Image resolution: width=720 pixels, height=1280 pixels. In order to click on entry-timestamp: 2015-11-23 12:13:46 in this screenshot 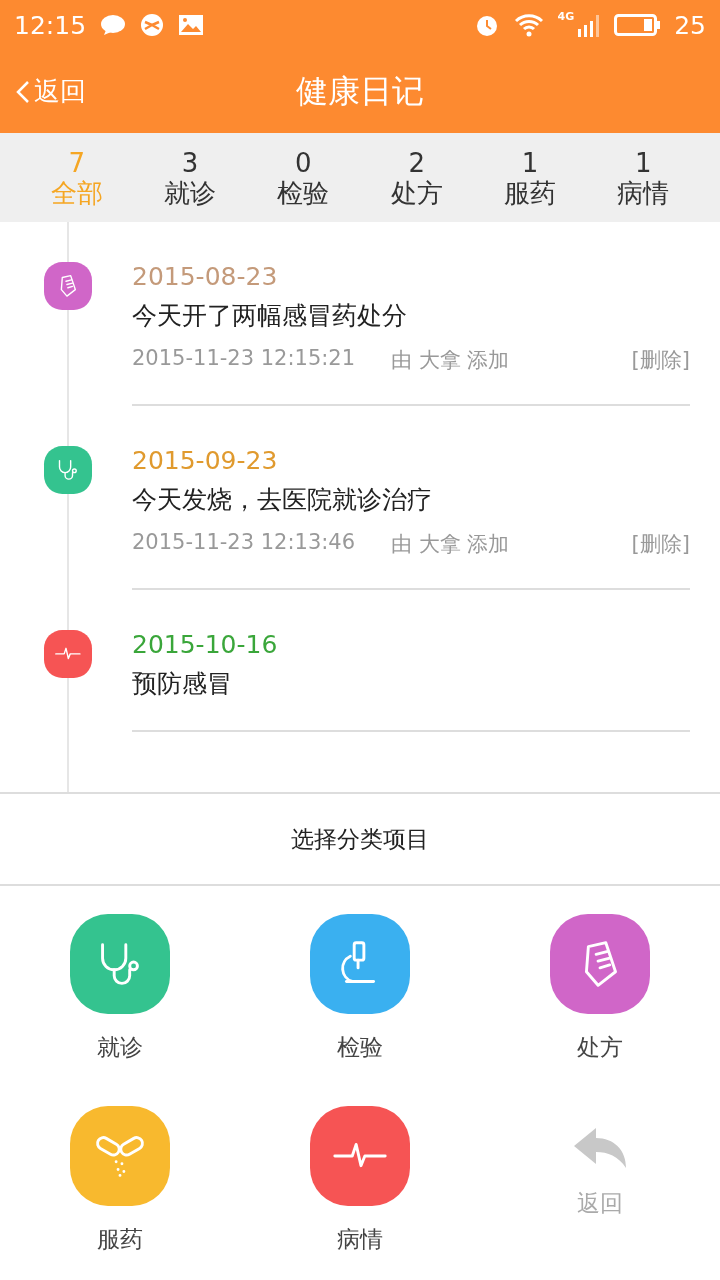, I will do `click(244, 543)`.